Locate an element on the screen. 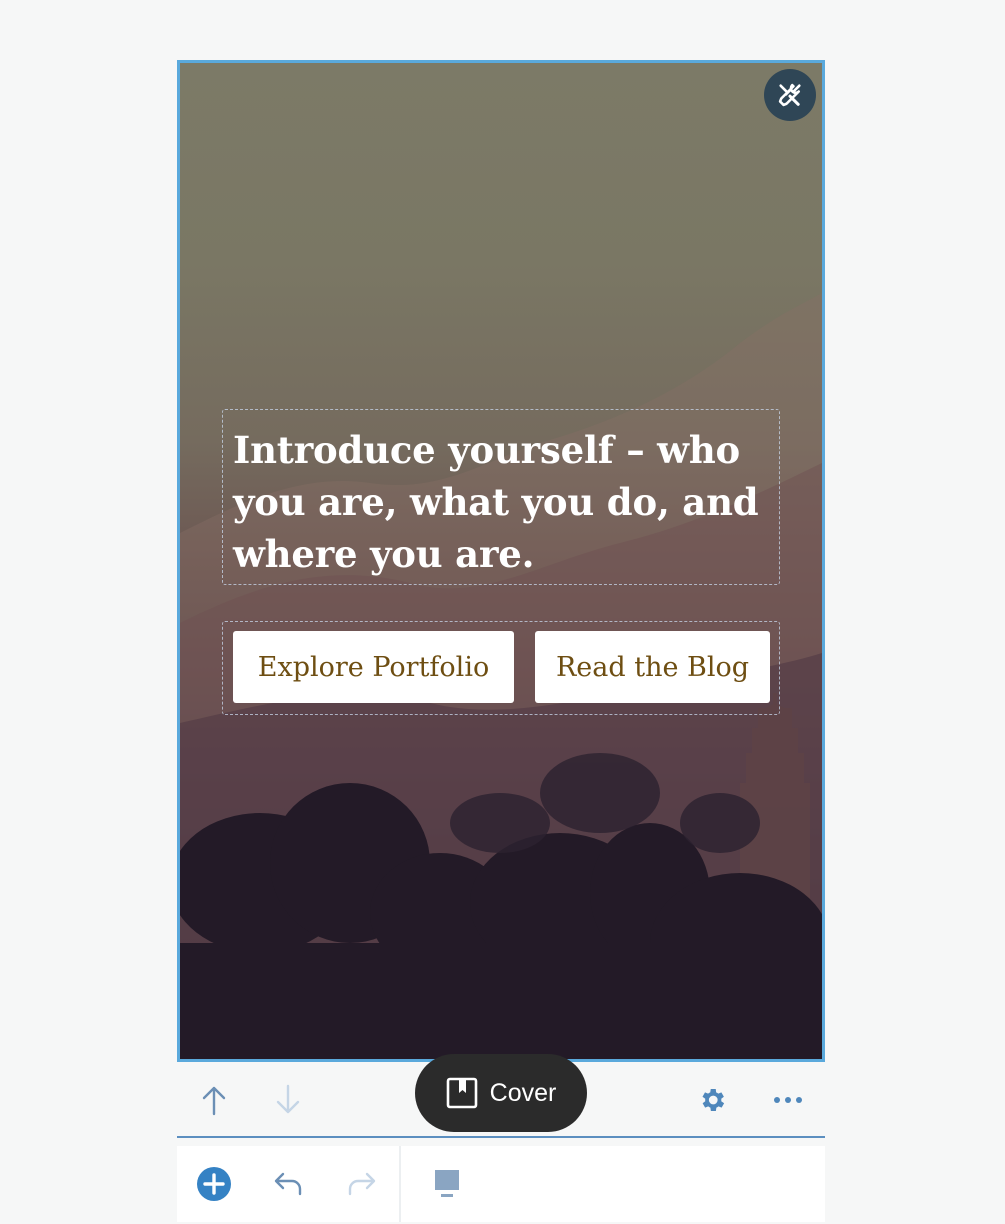 This screenshot has height=1224, width=1005. block-name-pill: Cover is located at coordinates (501, 1093).